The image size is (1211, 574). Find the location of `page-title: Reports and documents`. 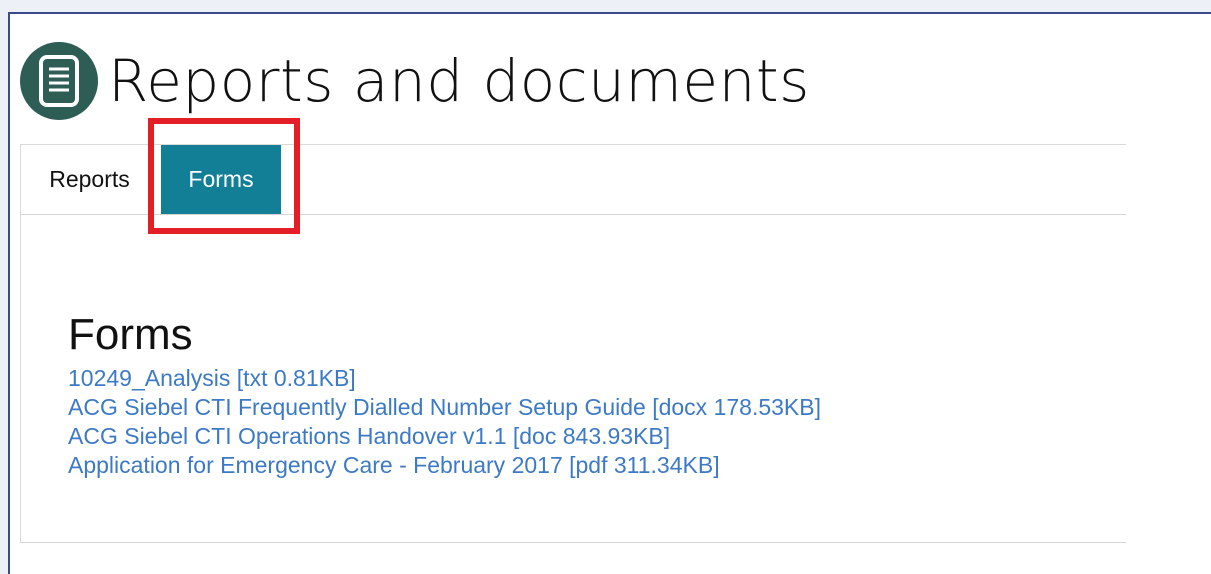

page-title: Reports and documents is located at coordinates (459, 81).